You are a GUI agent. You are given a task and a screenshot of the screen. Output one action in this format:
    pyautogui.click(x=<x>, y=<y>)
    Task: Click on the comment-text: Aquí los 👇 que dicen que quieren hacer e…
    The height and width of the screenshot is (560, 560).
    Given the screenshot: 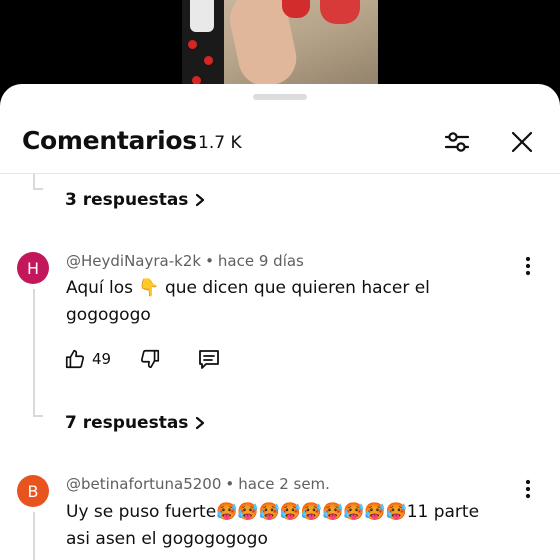 What is the action you would take?
    pyautogui.click(x=248, y=301)
    